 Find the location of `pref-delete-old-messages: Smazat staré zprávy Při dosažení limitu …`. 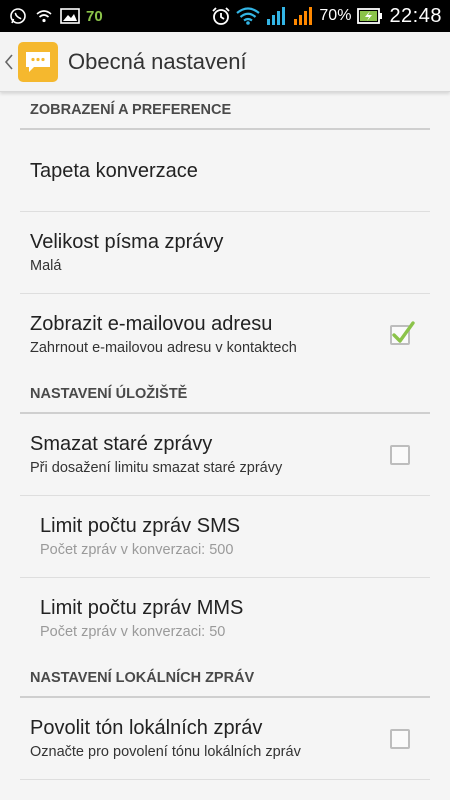

pref-delete-old-messages: Smazat staré zprávy Při dosažení limitu … is located at coordinates (225, 455).